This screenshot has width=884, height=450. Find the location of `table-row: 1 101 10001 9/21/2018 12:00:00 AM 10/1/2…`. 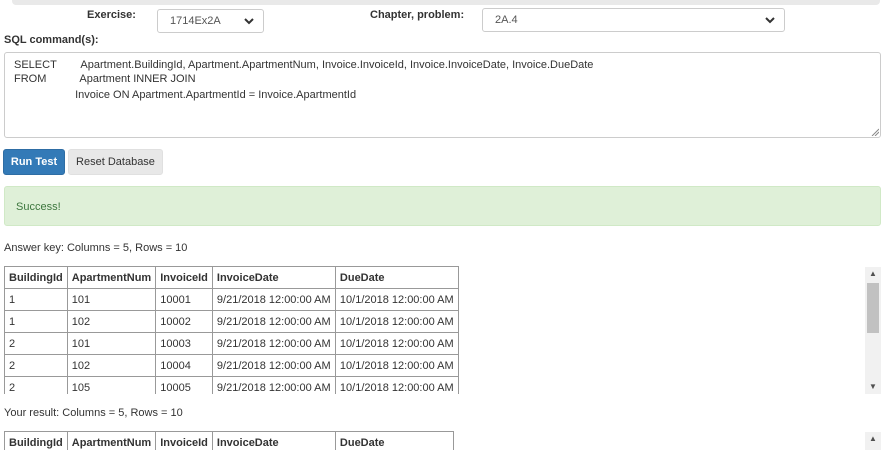

table-row: 1 101 10001 9/21/2018 12:00:00 AM 10/1/2… is located at coordinates (231, 299).